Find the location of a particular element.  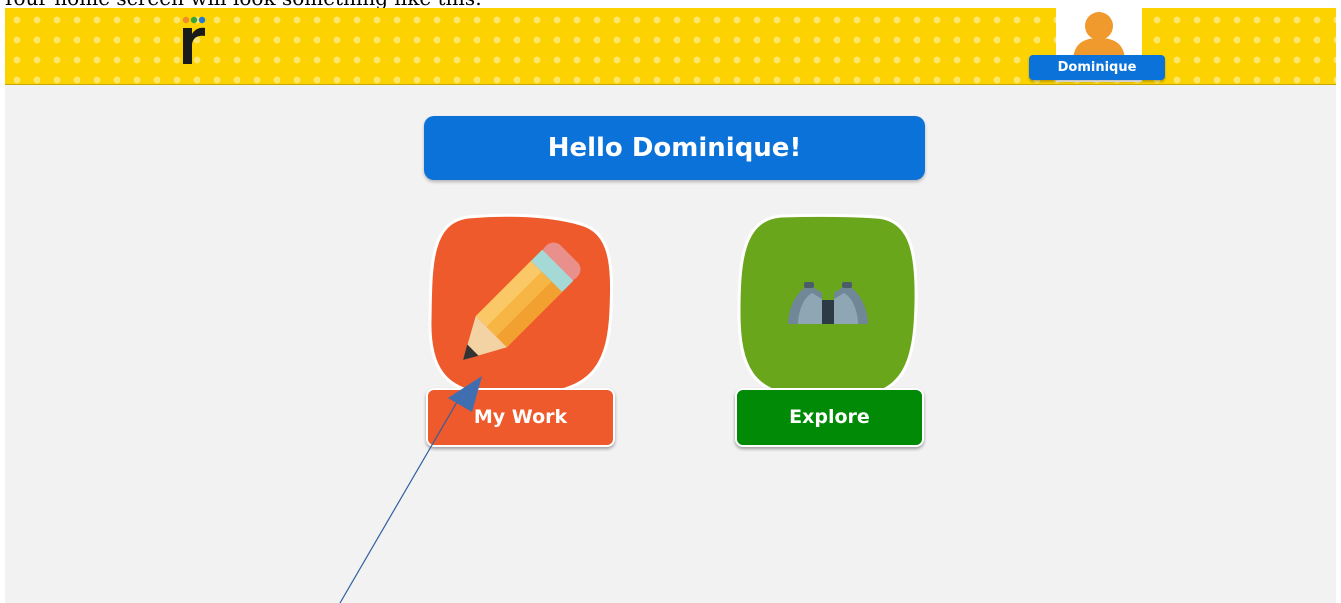

explore-button: Explore is located at coordinates (829, 417).